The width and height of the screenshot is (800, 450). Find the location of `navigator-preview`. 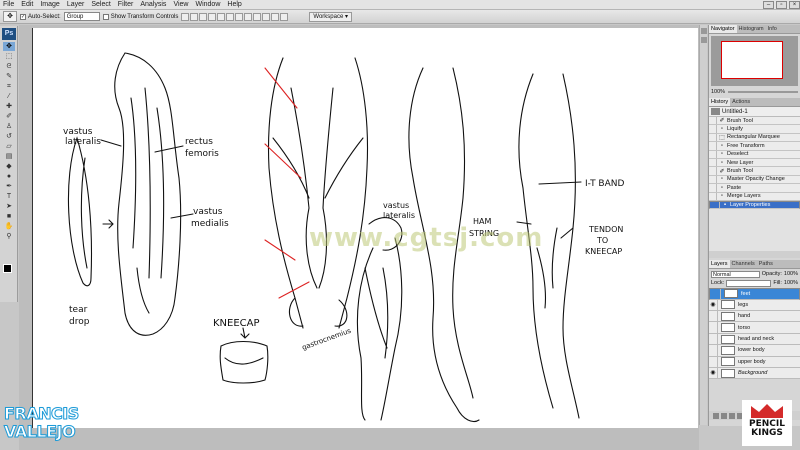

navigator-preview is located at coordinates (754, 61).